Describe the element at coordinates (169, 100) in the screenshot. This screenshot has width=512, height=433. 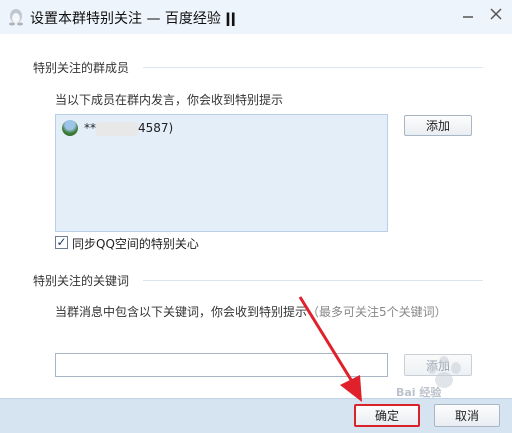
I see `members-hint: 当以下成员在群内发言，你会收到特别提示` at that location.